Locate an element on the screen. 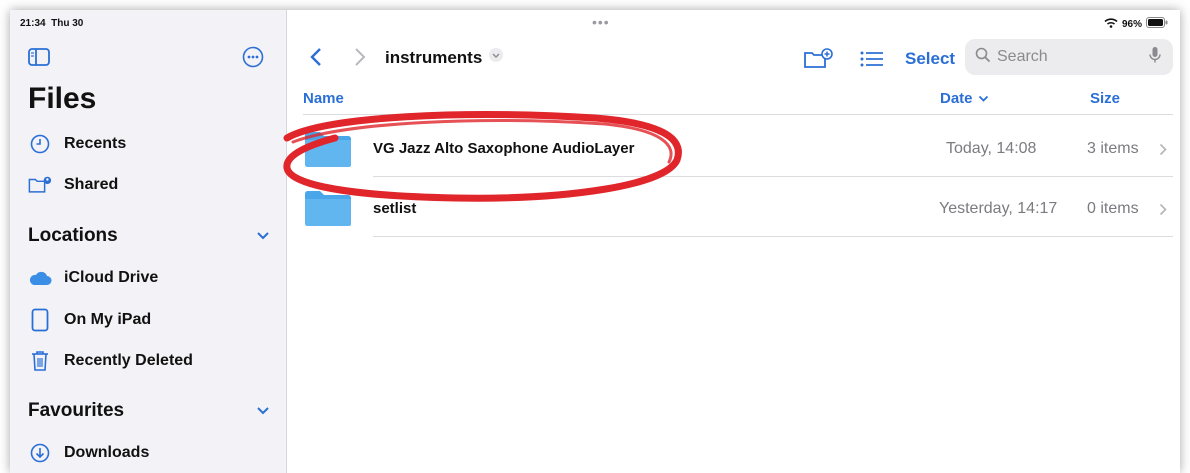  search-placeholder: Search is located at coordinates (1022, 56).